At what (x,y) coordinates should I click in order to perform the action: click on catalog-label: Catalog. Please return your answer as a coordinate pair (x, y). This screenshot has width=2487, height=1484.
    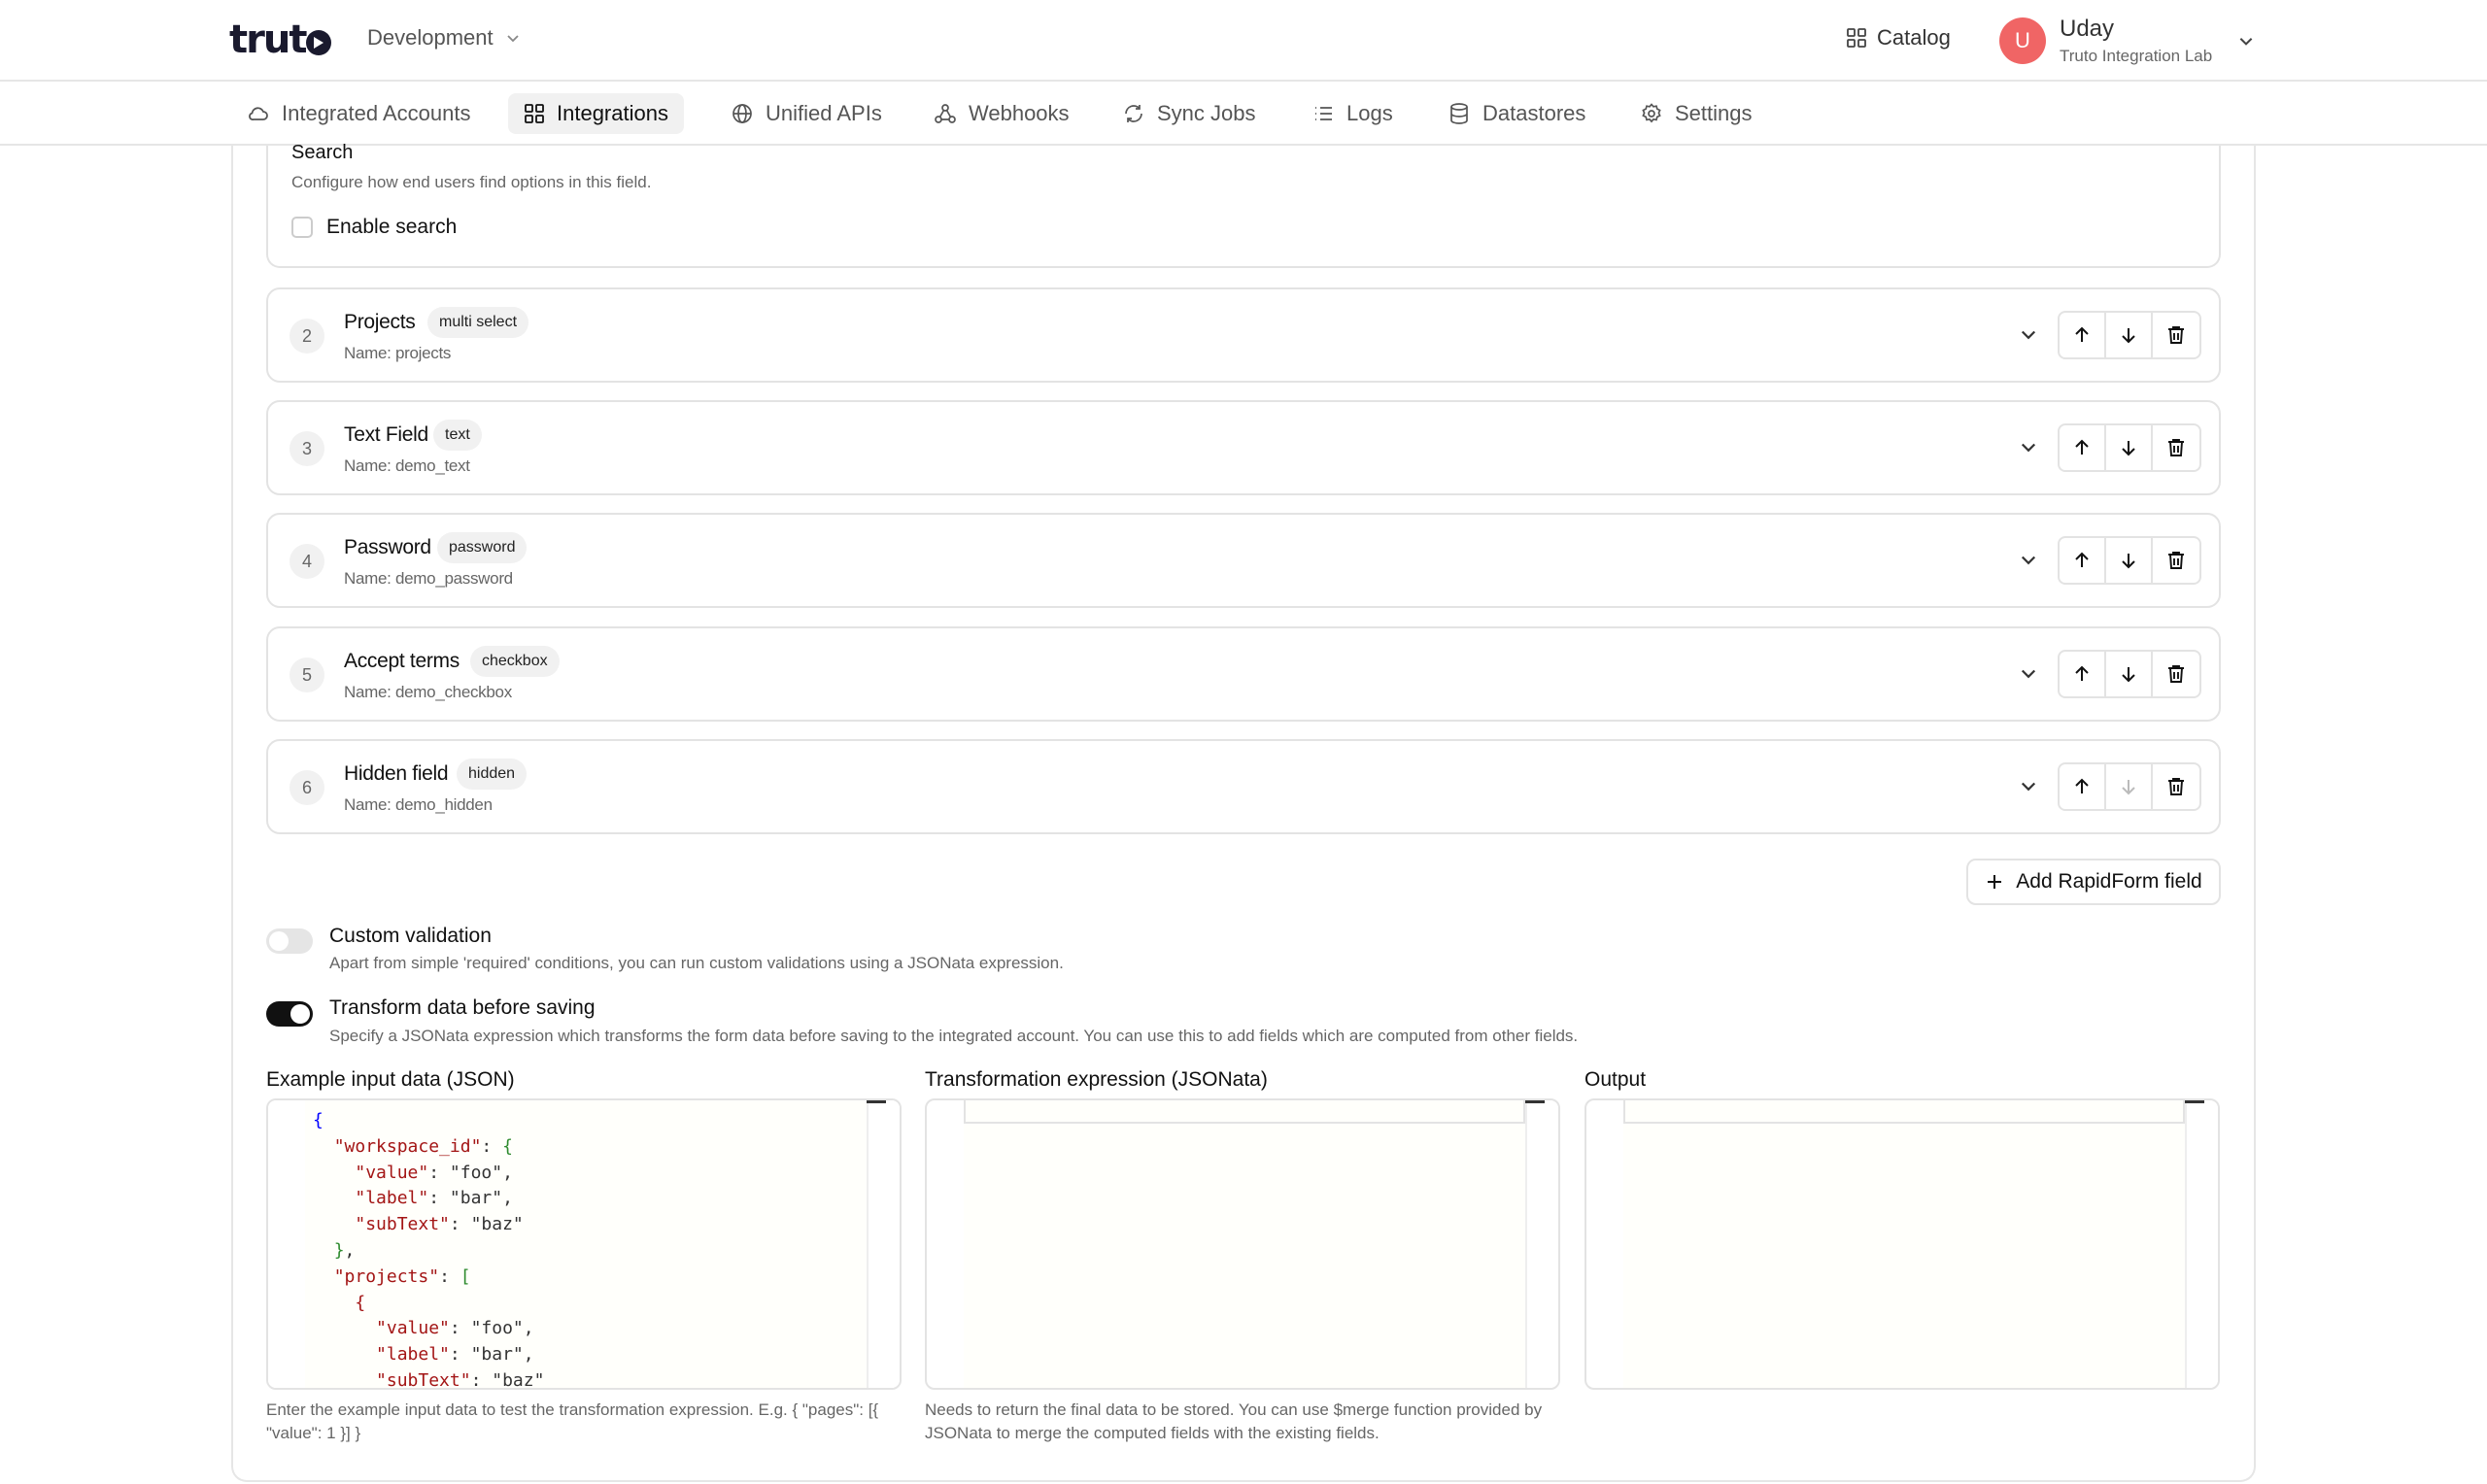
    Looking at the image, I should click on (1914, 37).